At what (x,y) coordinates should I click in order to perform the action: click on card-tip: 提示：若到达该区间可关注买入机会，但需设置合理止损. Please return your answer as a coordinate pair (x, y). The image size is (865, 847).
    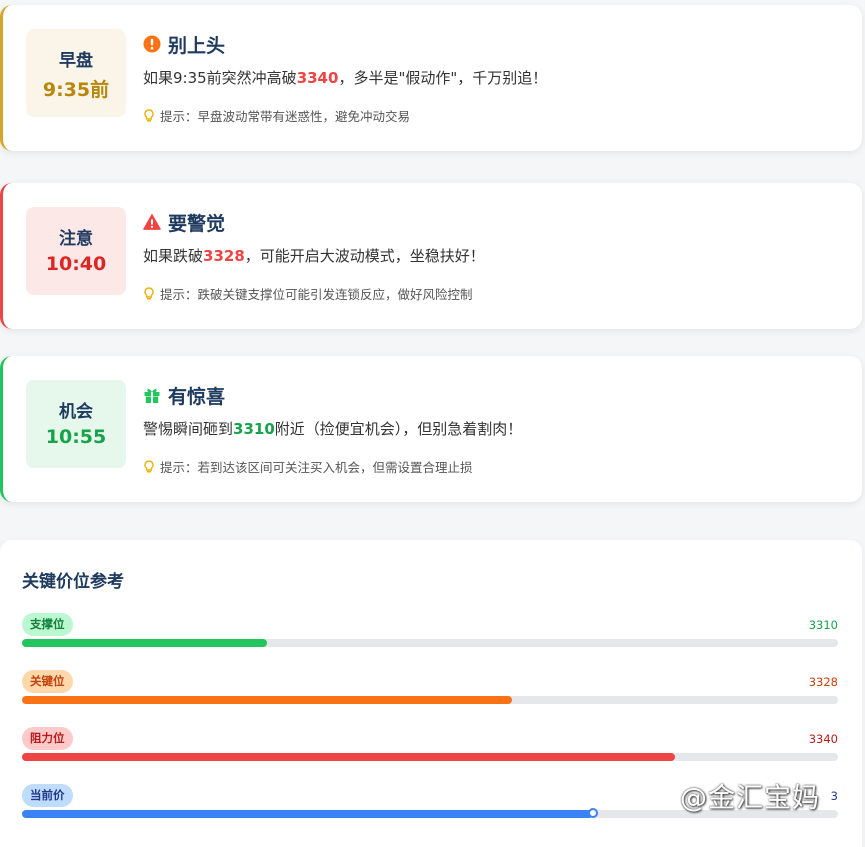
    Looking at the image, I should click on (492, 466).